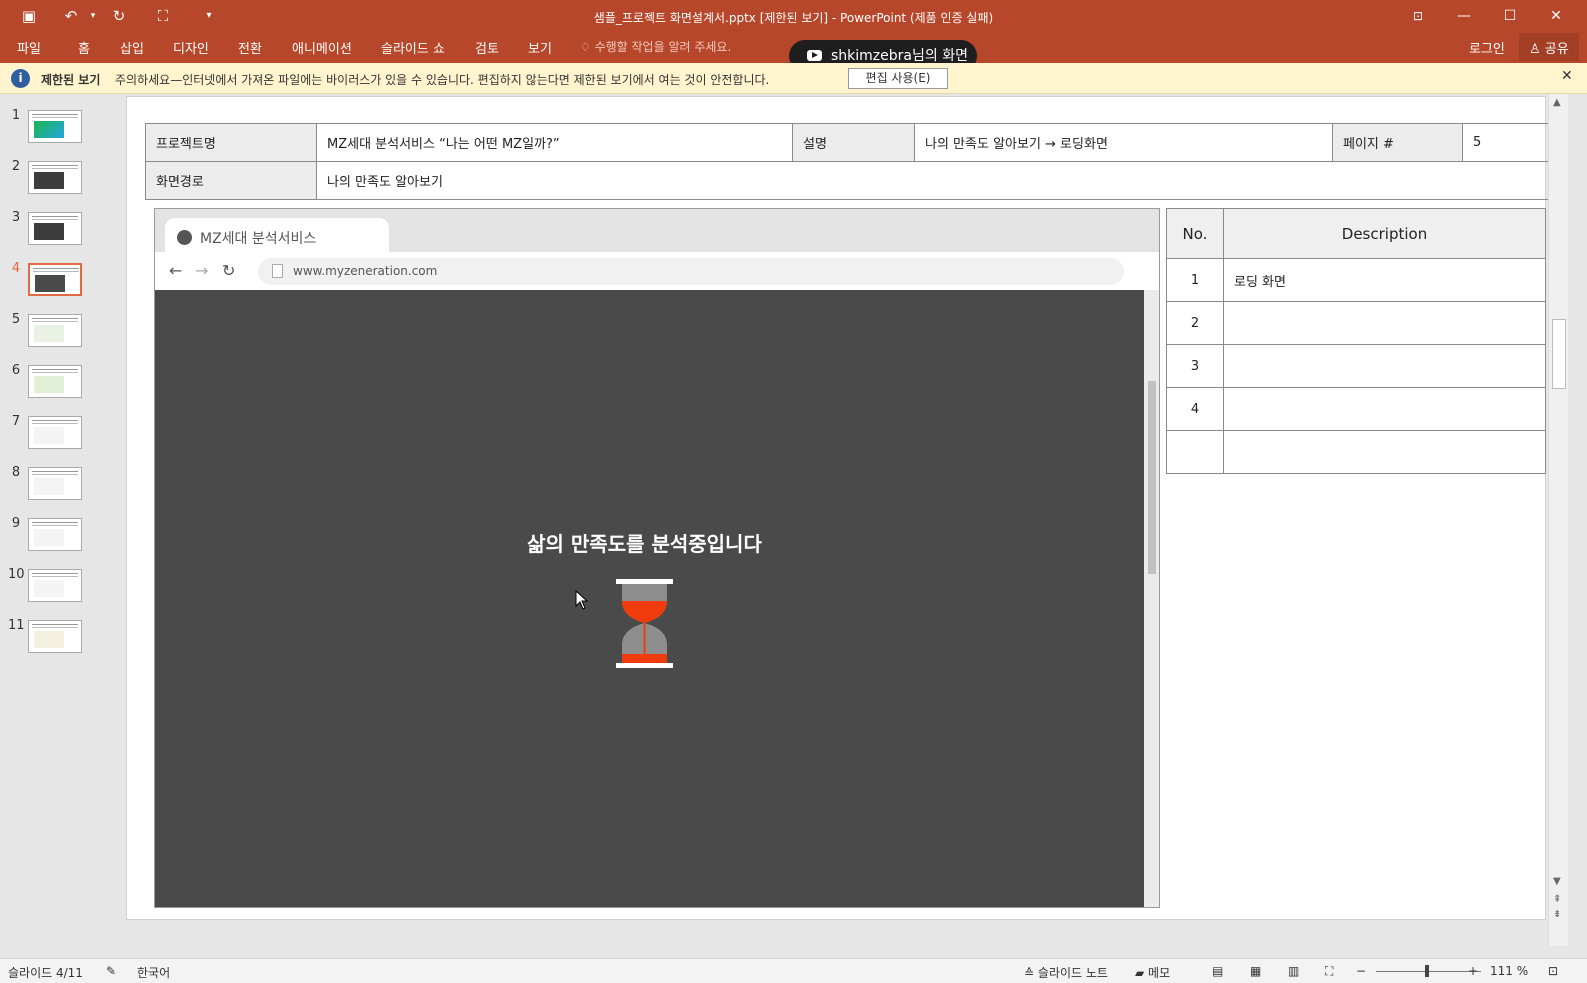 This screenshot has height=983, width=1587. I want to click on zoom-out-icon: −, so click(1361, 971).